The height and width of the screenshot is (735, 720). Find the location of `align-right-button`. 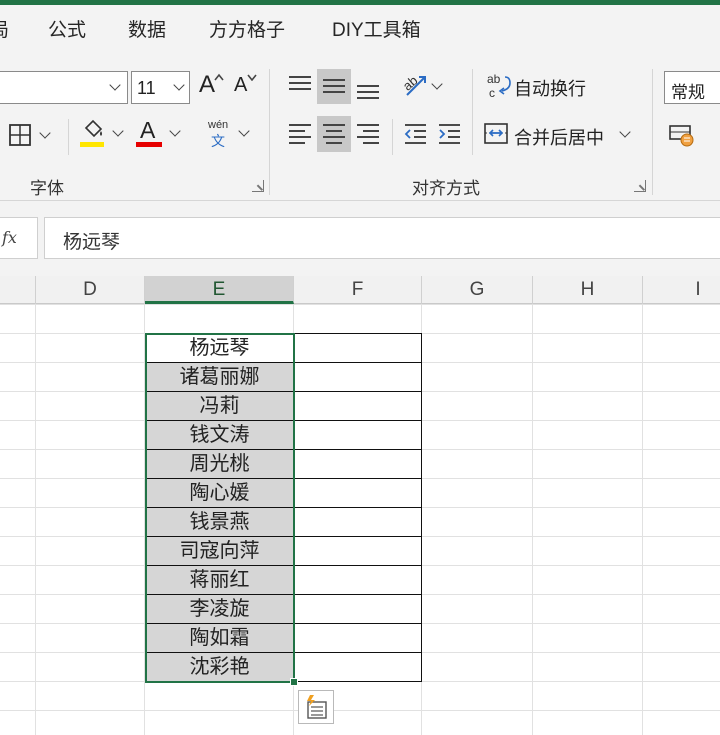

align-right-button is located at coordinates (369, 135).